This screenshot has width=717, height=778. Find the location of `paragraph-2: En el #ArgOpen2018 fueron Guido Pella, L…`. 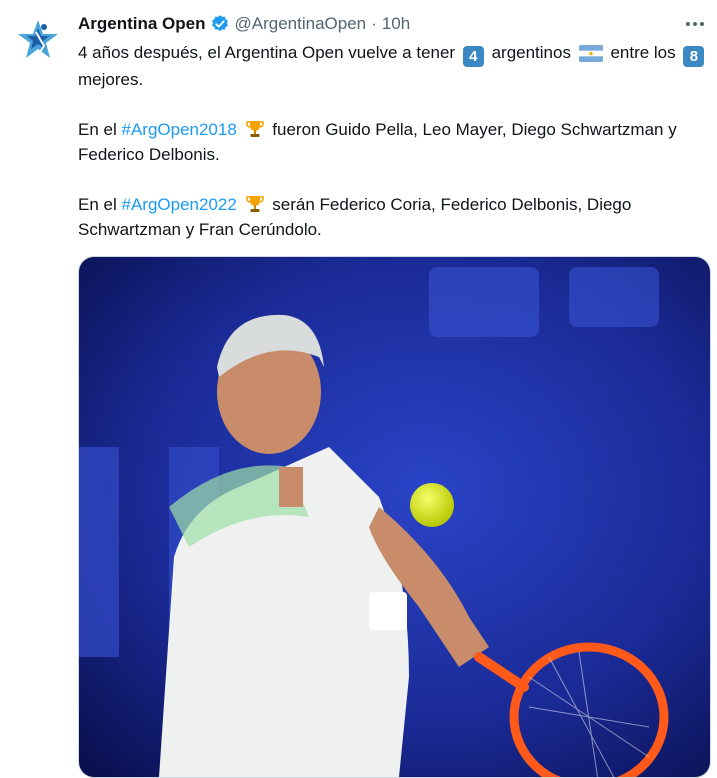

paragraph-2: En el #ArgOpen2018 fueron Guido Pella, L… is located at coordinates (393, 142).